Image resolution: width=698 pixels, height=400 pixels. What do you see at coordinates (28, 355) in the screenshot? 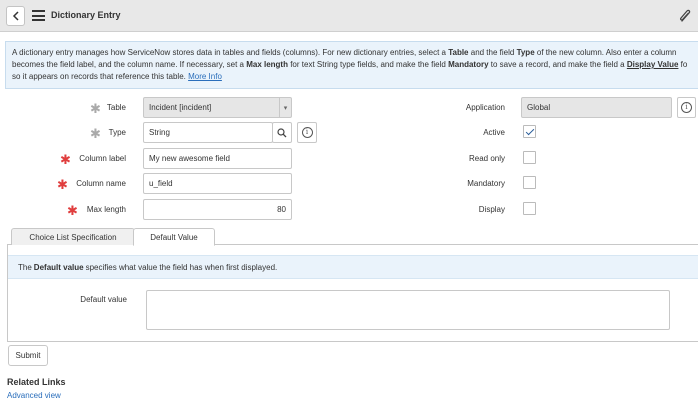
I see `submit-button: Submit` at bounding box center [28, 355].